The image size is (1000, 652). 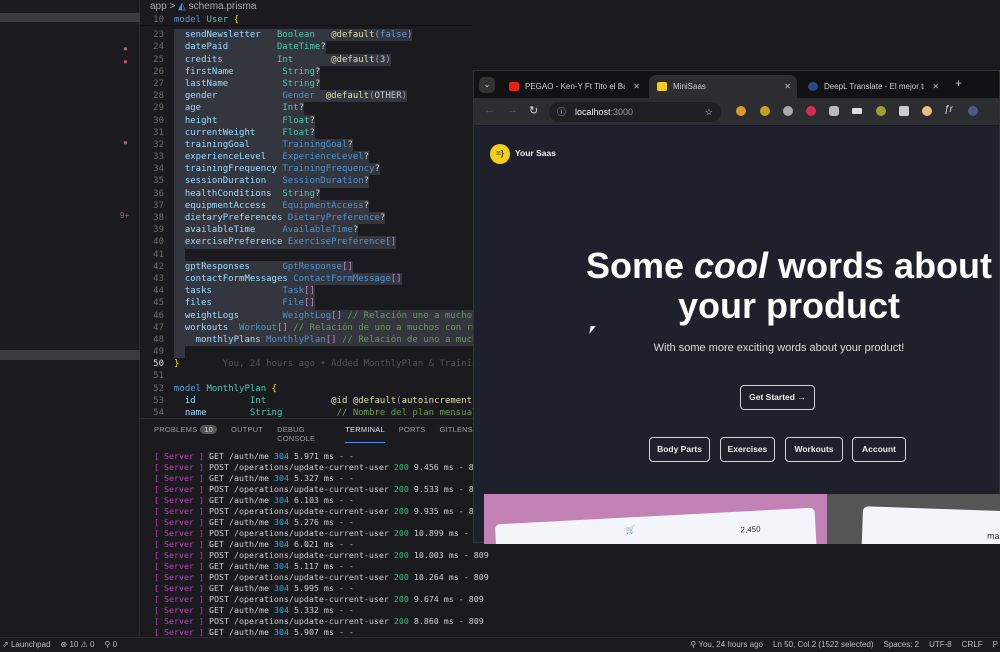 What do you see at coordinates (365, 434) in the screenshot?
I see `panel-tab-terminal: TERMINAL` at bounding box center [365, 434].